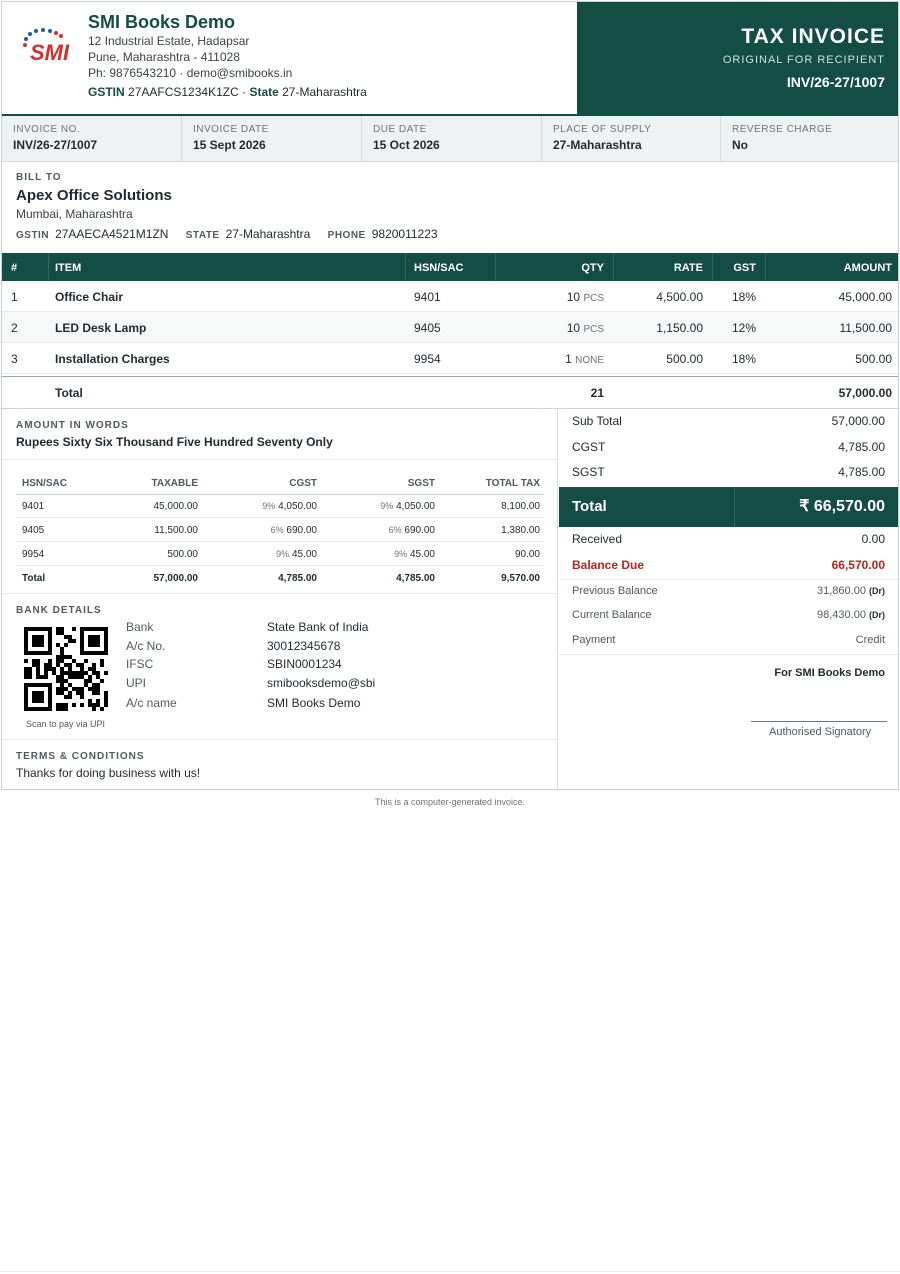 The height and width of the screenshot is (1274, 900). Describe the element at coordinates (602, 129) in the screenshot. I see `meta-label: PLACE OF SUPPLY` at that location.